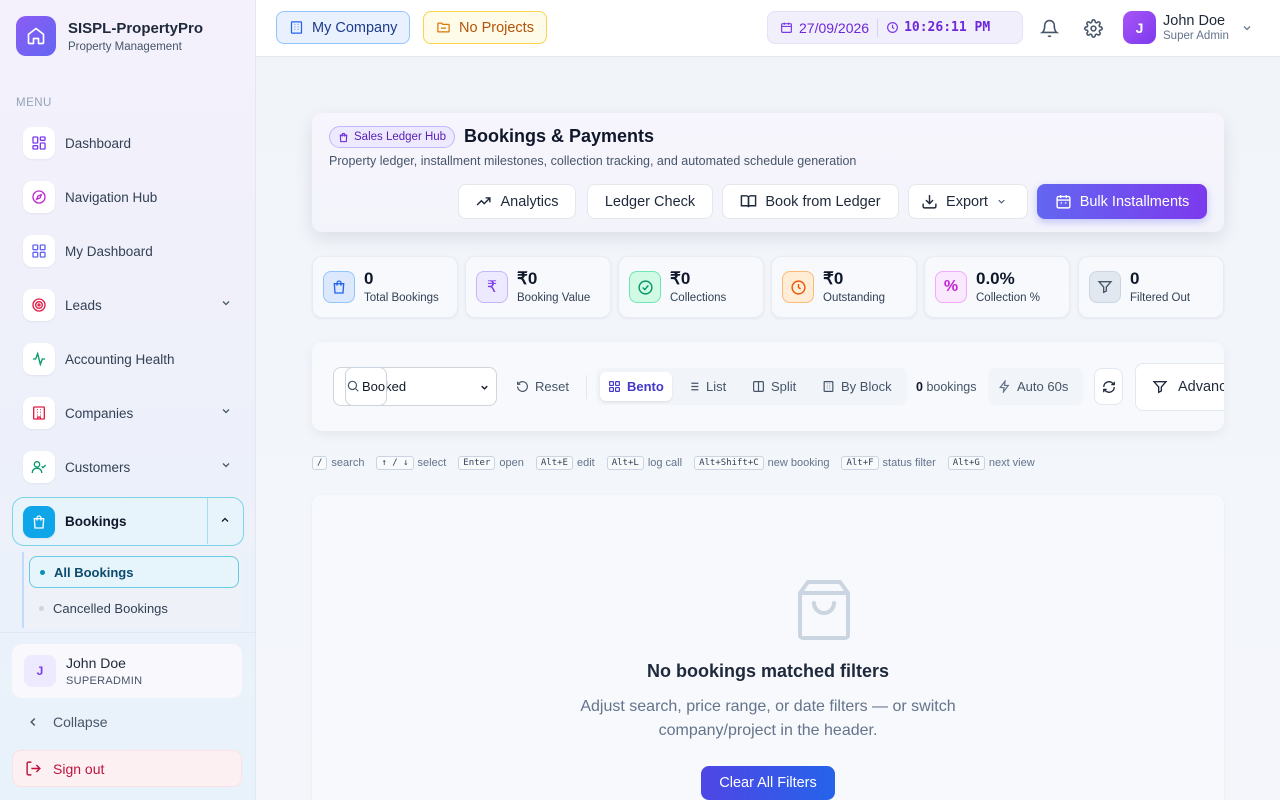 This screenshot has height=800, width=1280. What do you see at coordinates (127, 671) in the screenshot?
I see `sidebar-user-card: J John Doe SUPERADMIN` at bounding box center [127, 671].